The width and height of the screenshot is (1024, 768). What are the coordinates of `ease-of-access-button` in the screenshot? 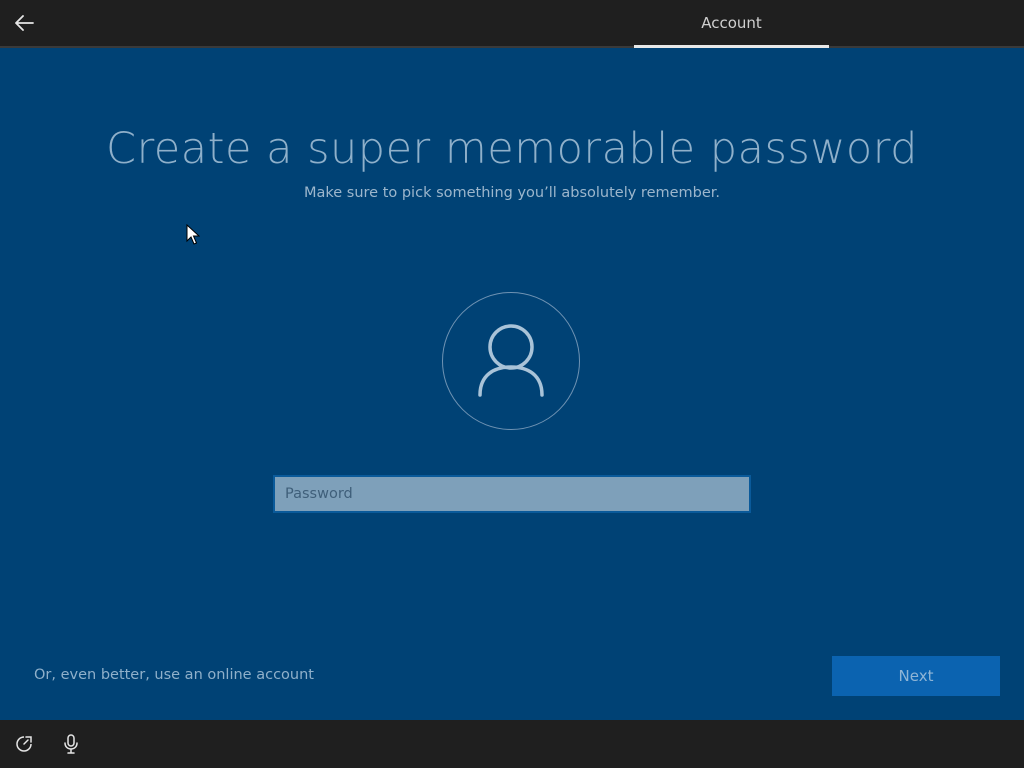 It's located at (24, 744).